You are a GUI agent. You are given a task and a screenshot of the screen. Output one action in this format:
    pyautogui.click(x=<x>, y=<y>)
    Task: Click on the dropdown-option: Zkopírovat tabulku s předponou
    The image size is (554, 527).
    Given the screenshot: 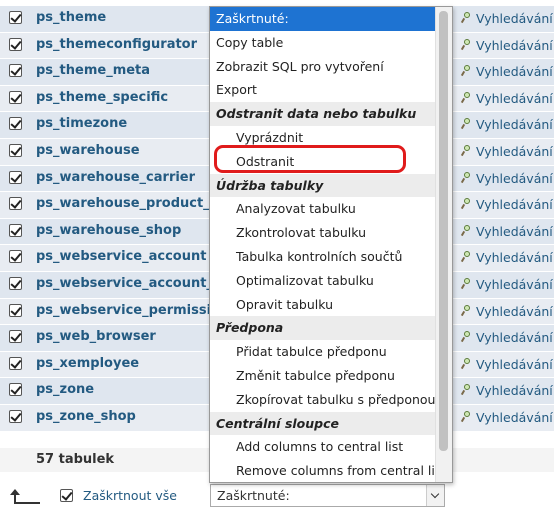 What is the action you would take?
    pyautogui.click(x=323, y=400)
    